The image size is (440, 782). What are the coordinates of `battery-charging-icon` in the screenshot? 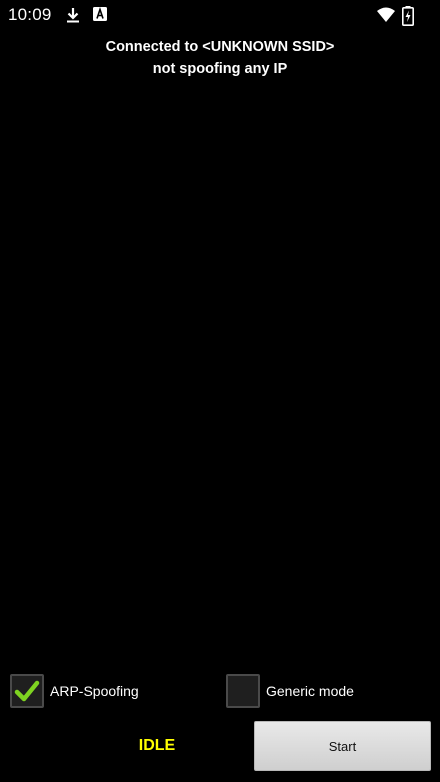 It's located at (408, 16).